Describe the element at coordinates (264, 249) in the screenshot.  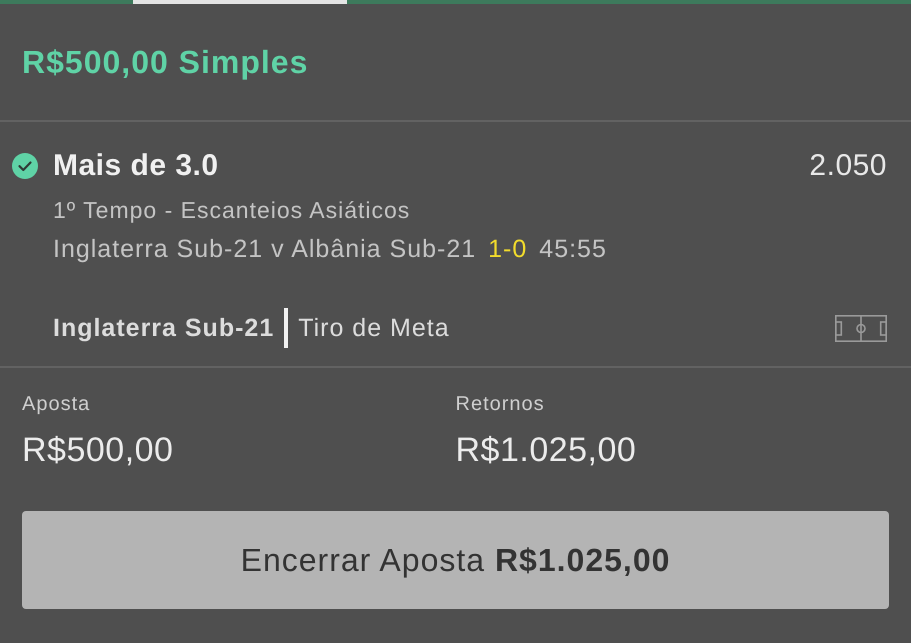
I see `event-name: Inglaterra Sub-21 v Albânia Sub-21` at that location.